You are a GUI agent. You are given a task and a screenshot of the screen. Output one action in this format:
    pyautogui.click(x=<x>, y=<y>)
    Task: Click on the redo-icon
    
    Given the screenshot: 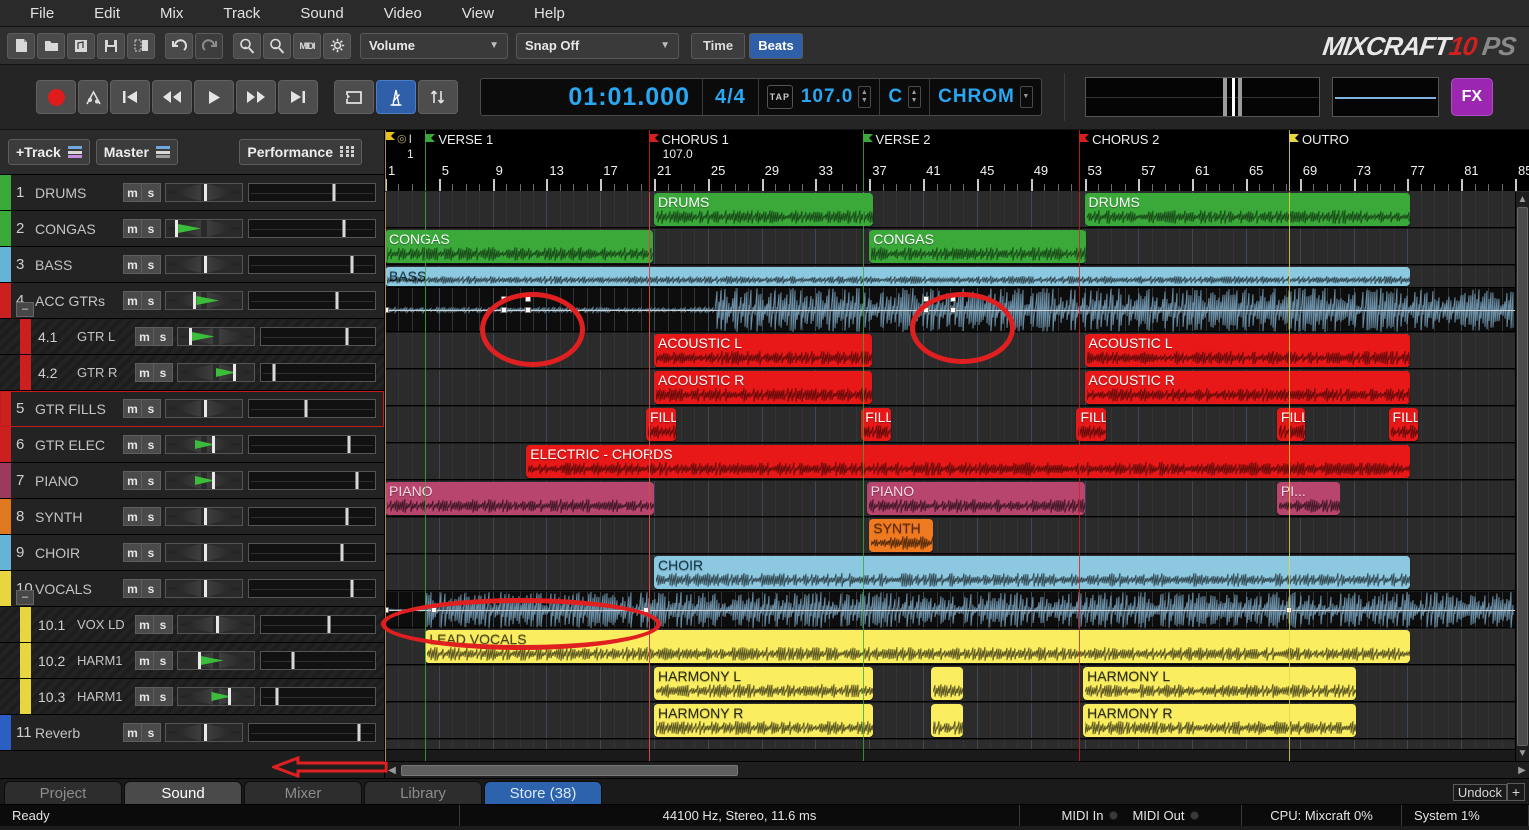 What is the action you would take?
    pyautogui.click(x=209, y=45)
    